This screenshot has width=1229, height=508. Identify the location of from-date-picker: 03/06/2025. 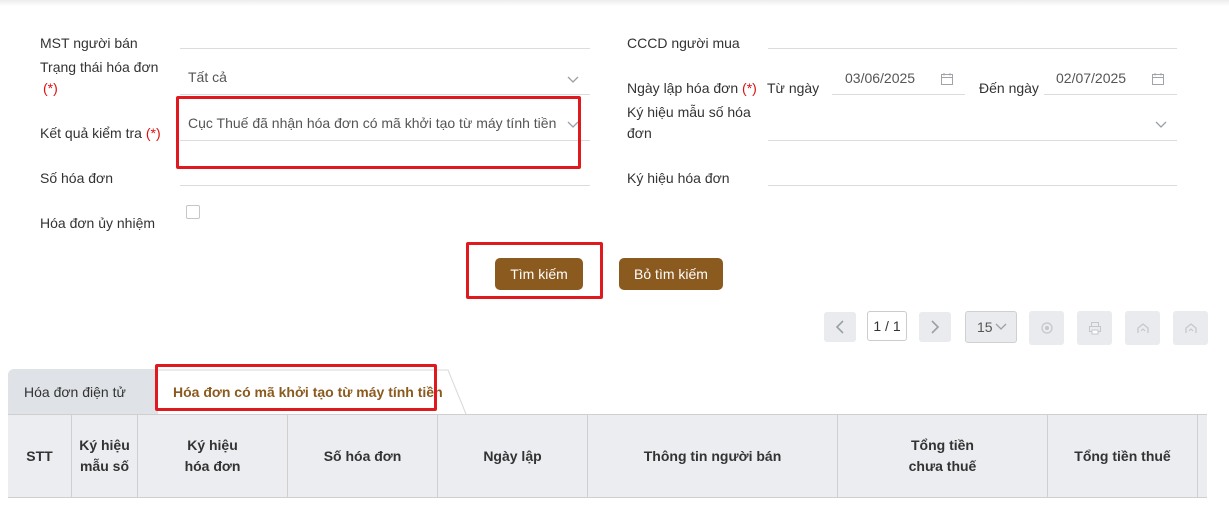
(898, 81).